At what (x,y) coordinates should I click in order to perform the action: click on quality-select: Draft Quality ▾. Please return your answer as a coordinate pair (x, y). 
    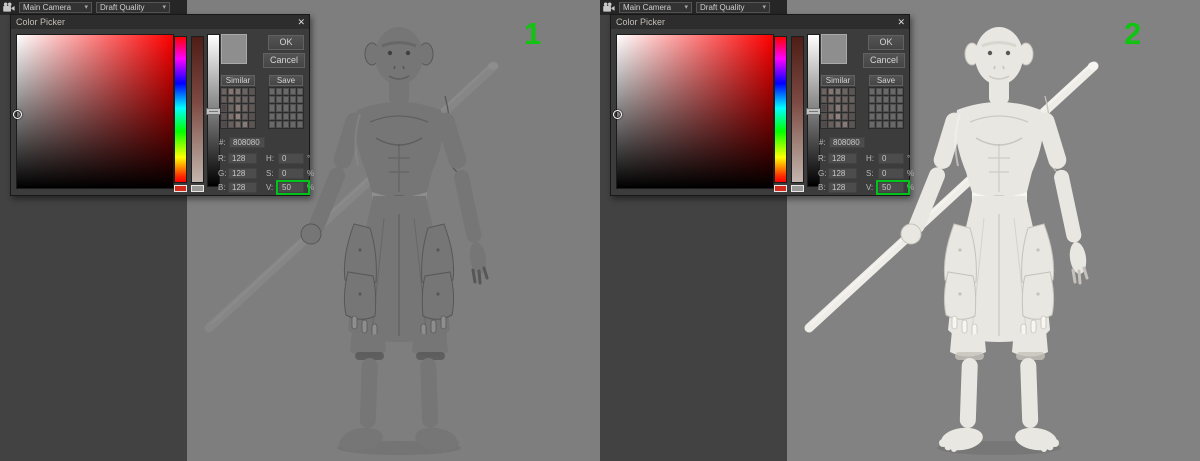
    Looking at the image, I should click on (133, 7).